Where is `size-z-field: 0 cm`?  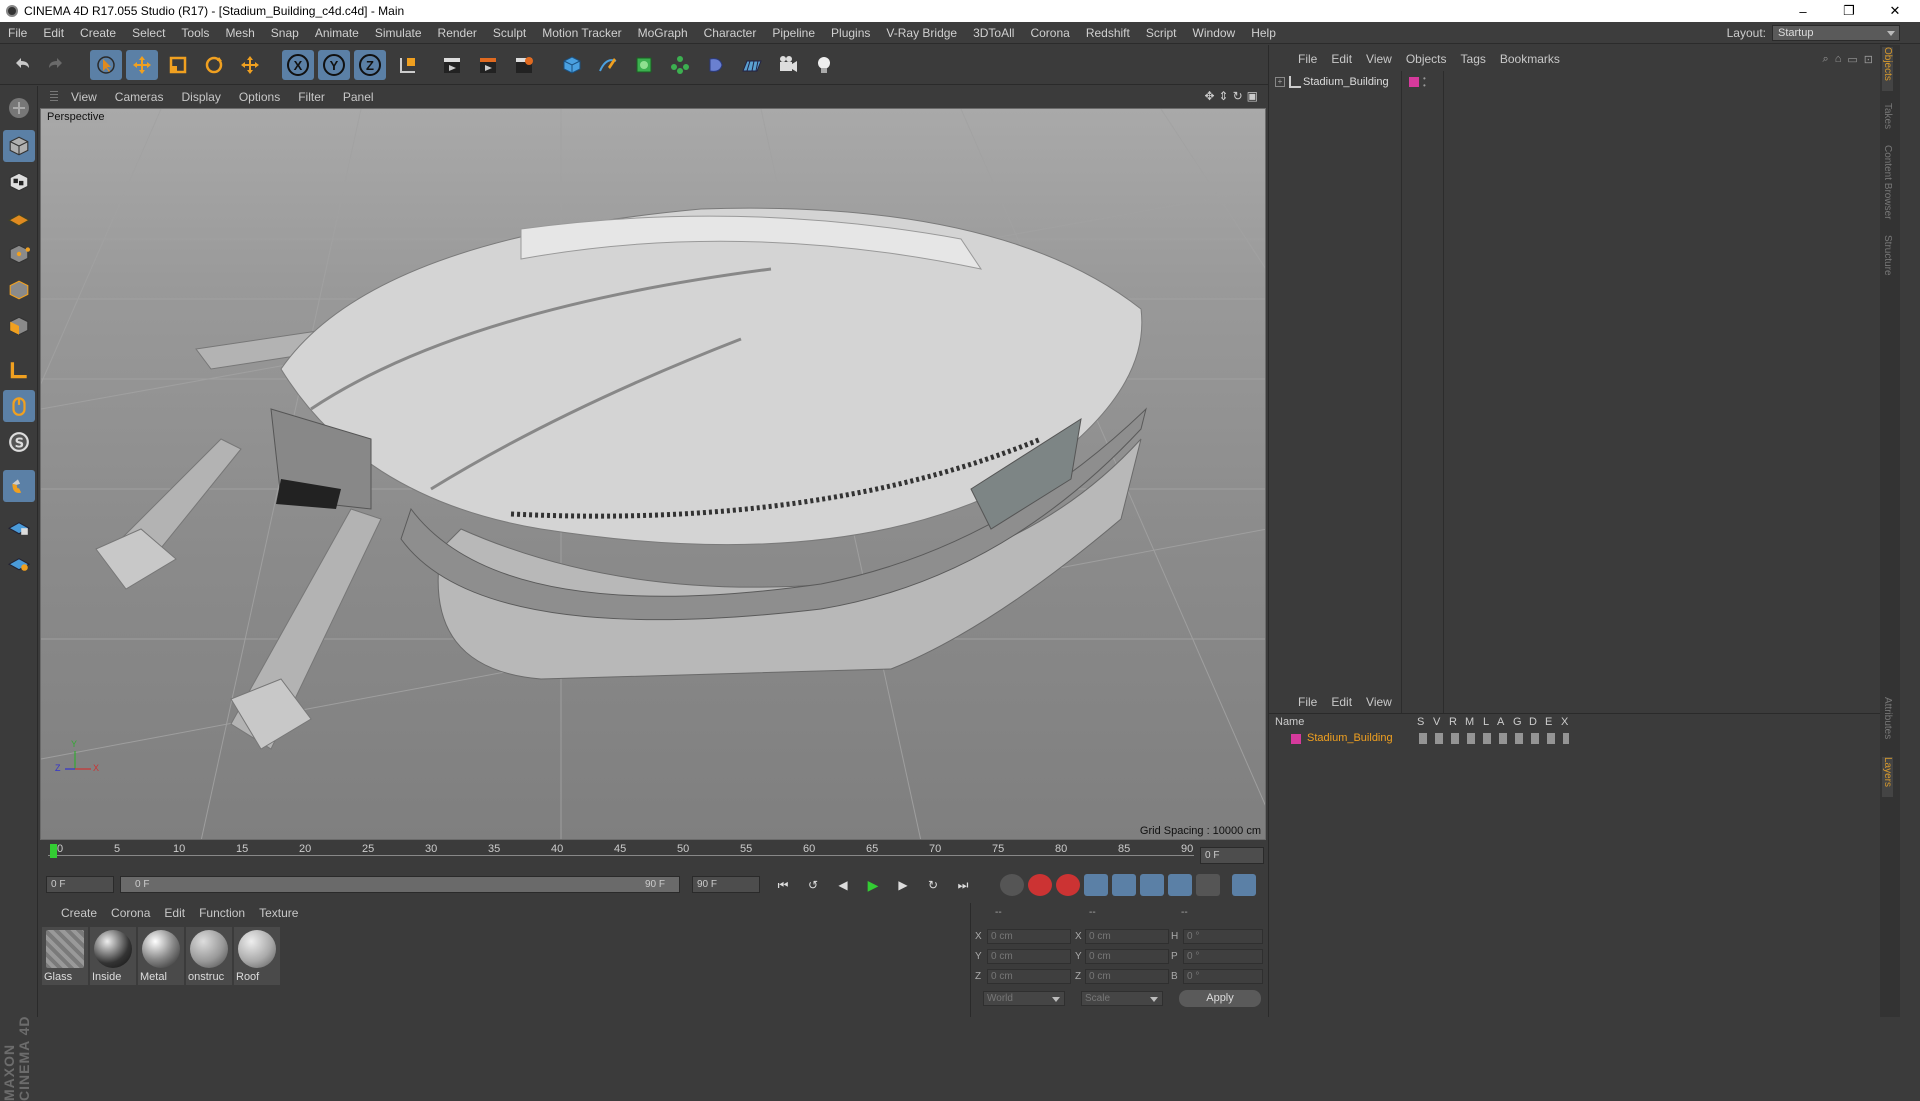
size-z-field: 0 cm is located at coordinates (1127, 976).